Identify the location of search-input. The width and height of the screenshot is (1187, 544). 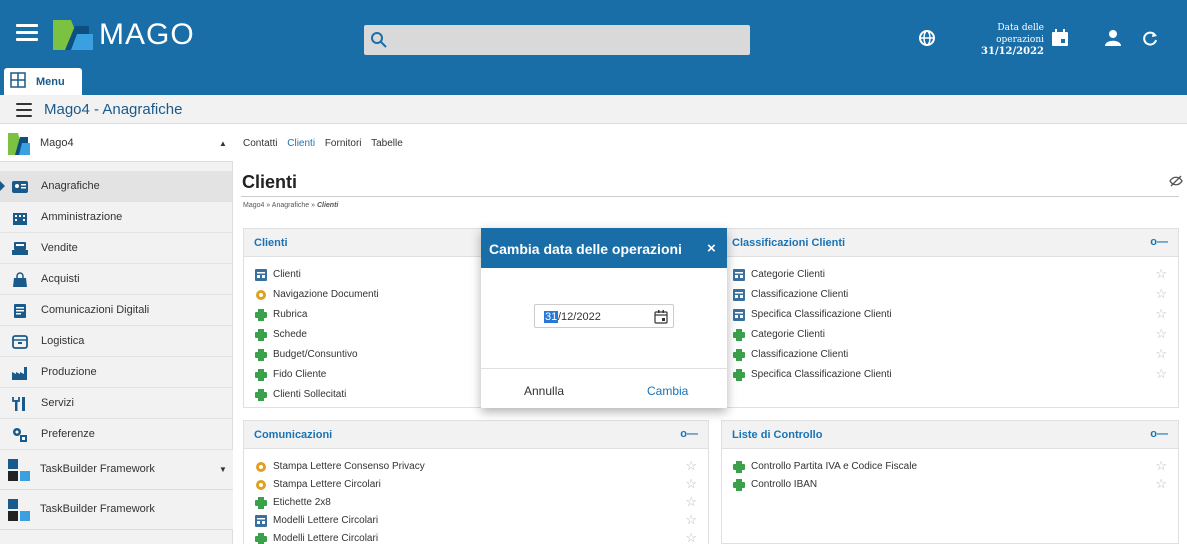
(557, 40).